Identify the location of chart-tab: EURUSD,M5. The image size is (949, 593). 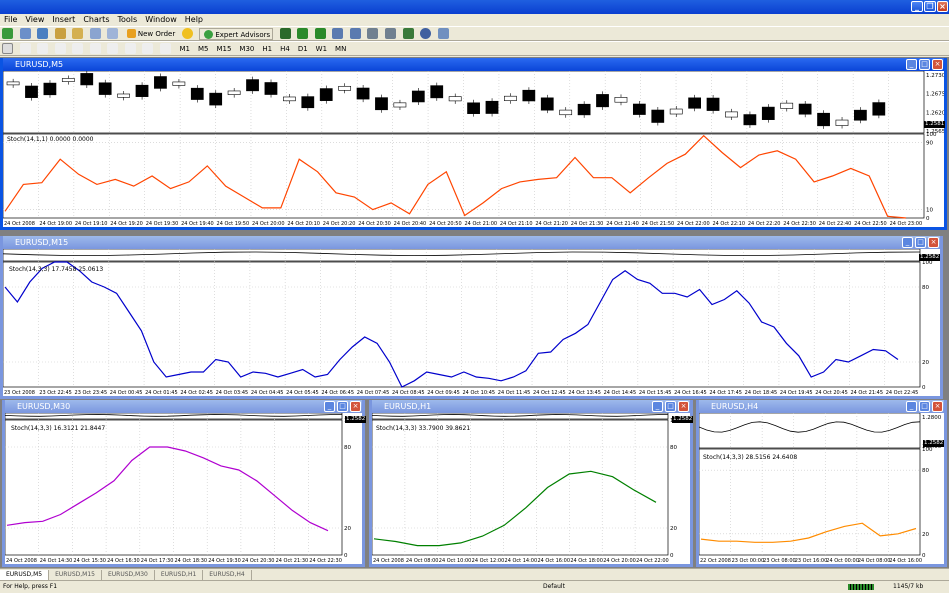
(25, 575).